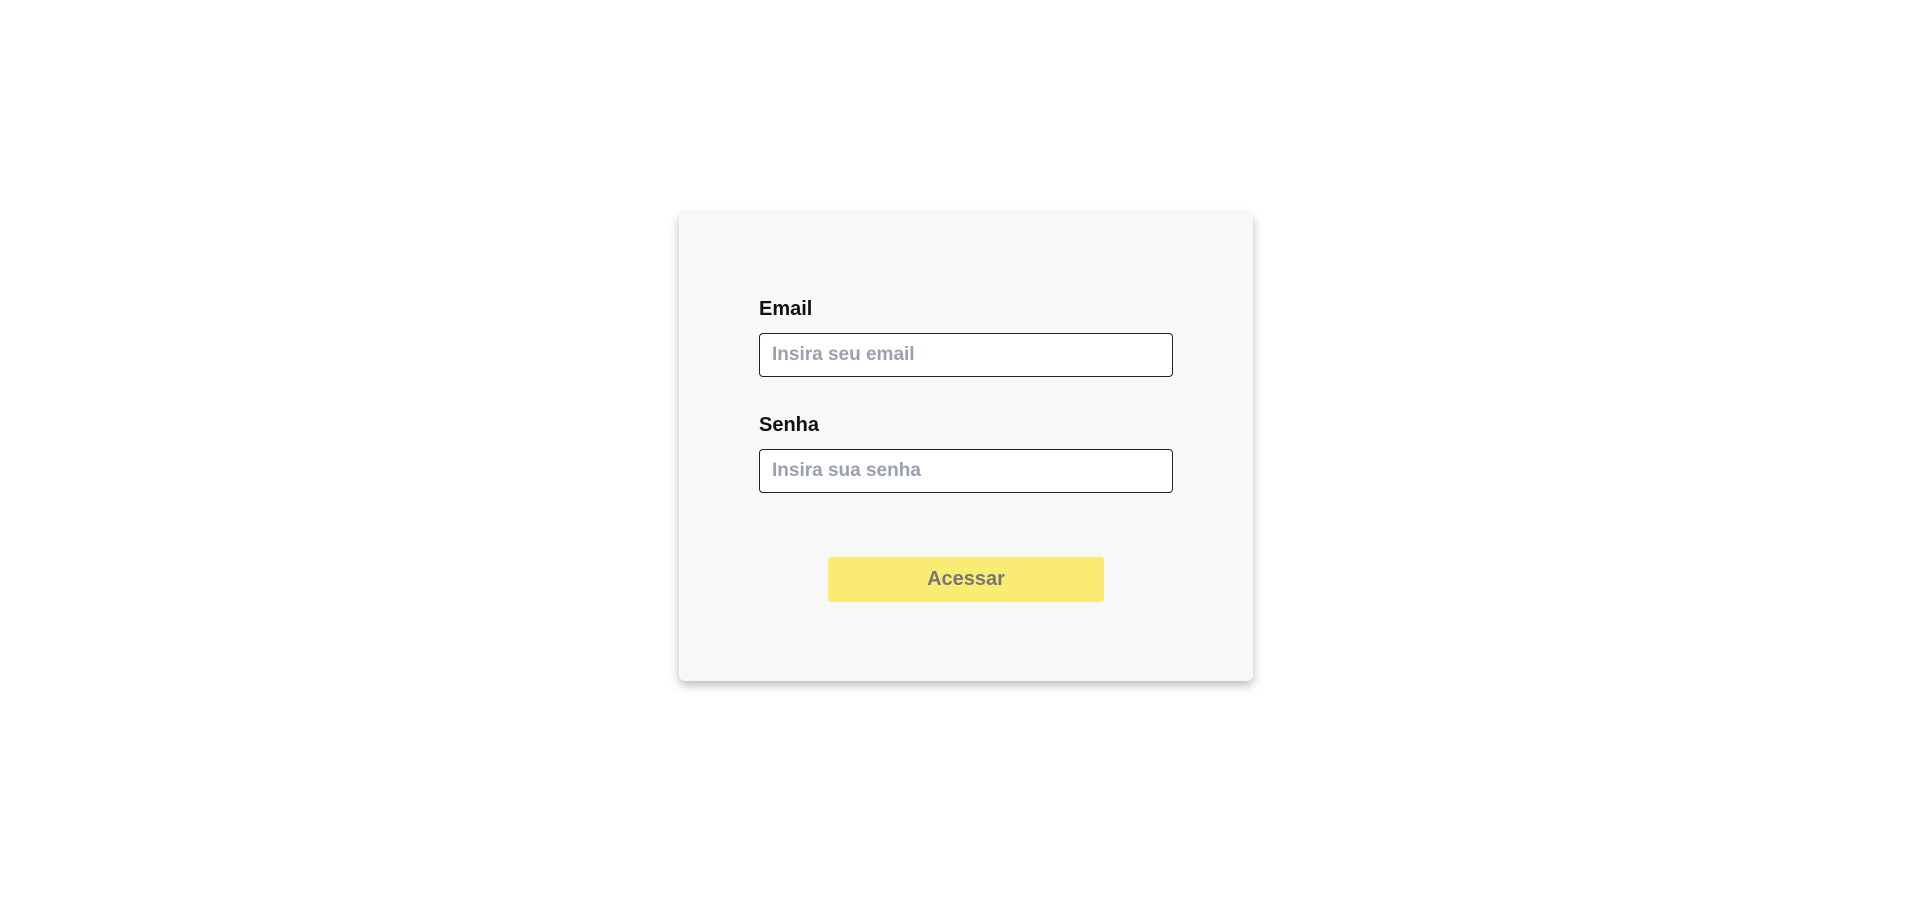  I want to click on form-actions: Acessar, so click(966, 579).